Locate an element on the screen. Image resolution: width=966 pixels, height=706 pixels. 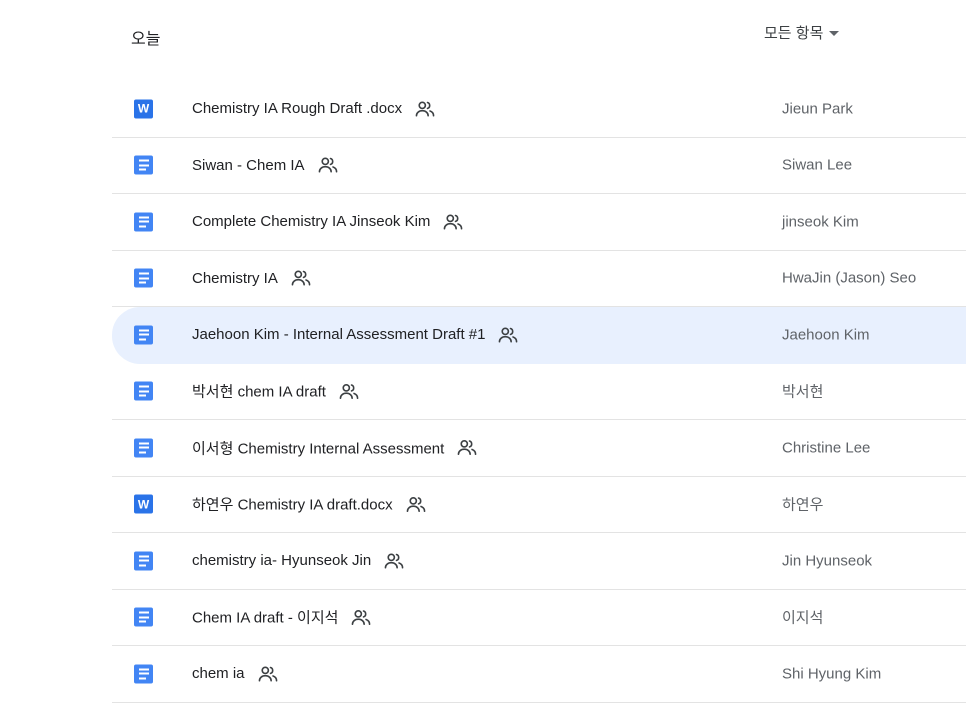
file-owner: Shi Hyung Kim is located at coordinates (832, 674).